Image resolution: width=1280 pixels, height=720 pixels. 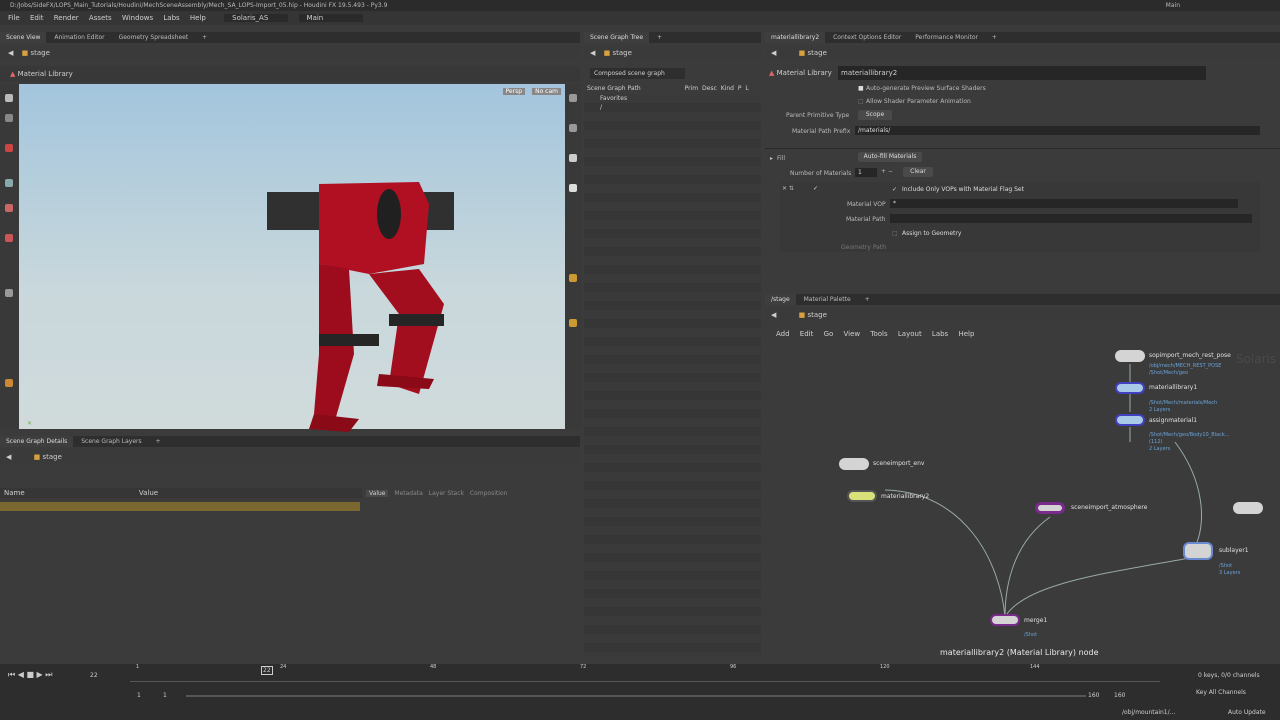 I want to click on col-name: Name, so click(x=14, y=493).